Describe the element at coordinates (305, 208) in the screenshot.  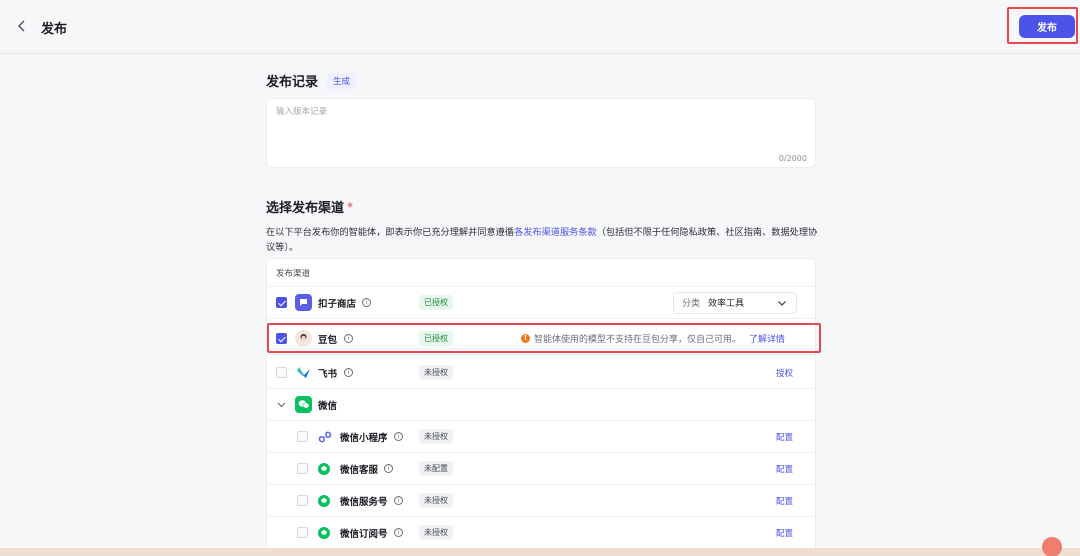
I see `channel-title: 选择发布渠道` at that location.